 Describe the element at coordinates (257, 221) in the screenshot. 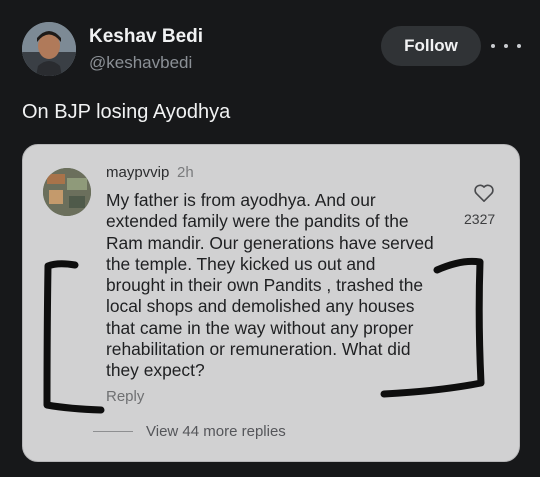

I see `comment-line: extended family were the pandits of the` at that location.